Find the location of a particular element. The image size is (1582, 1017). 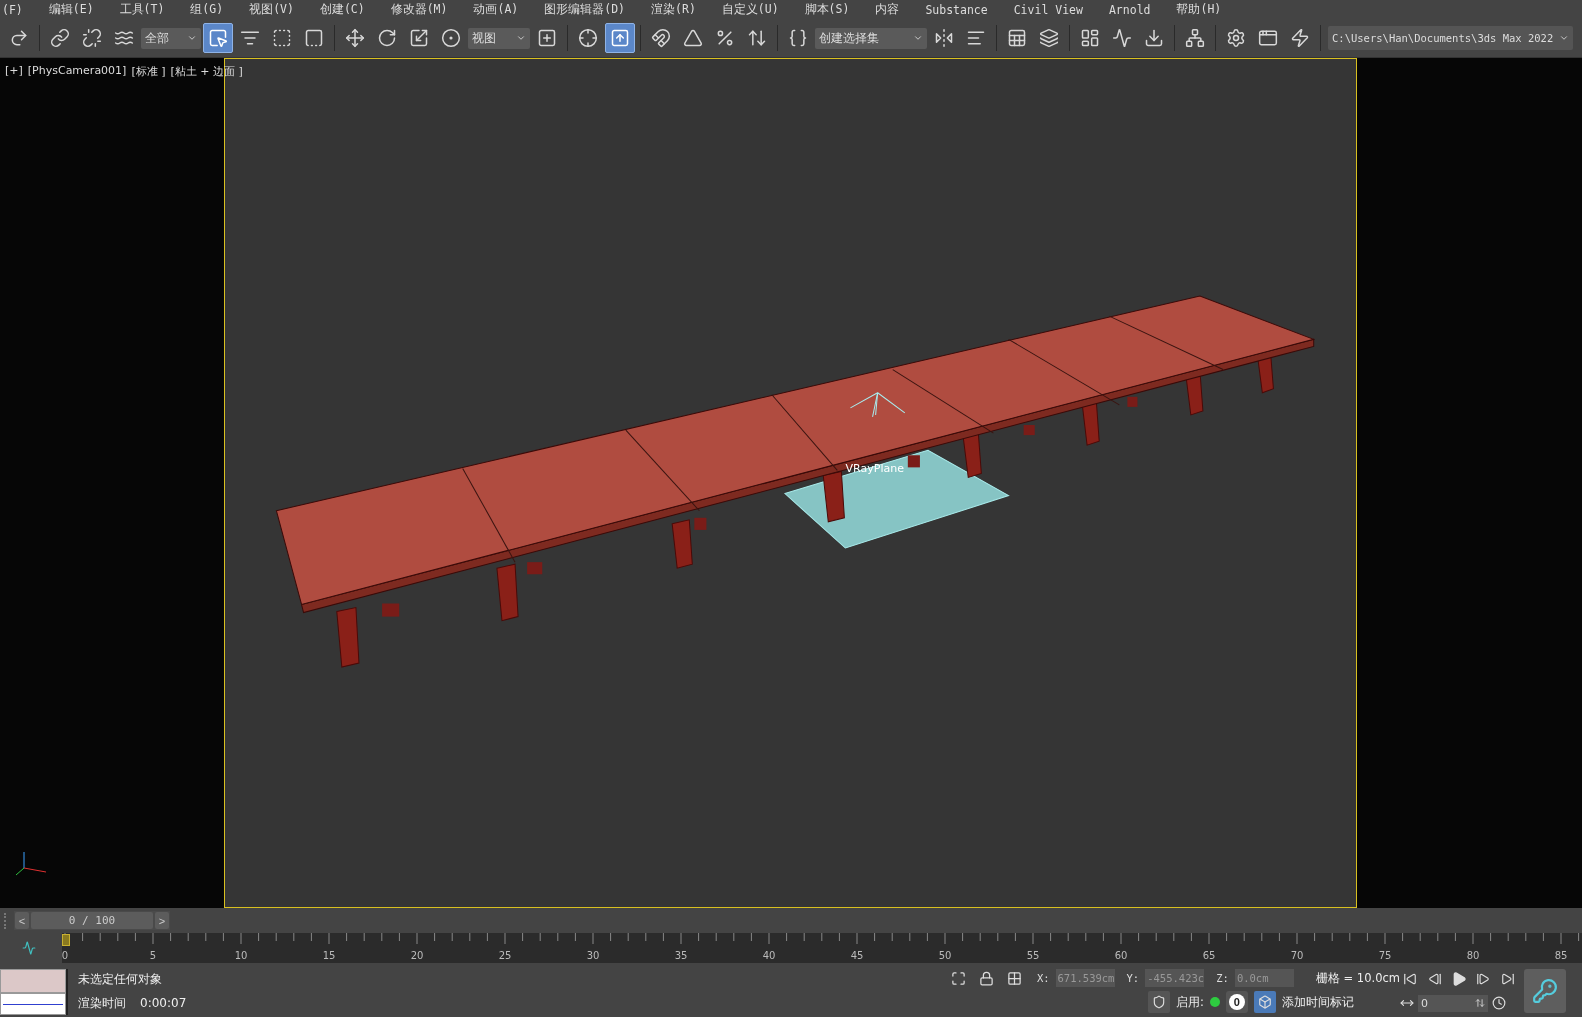

frame-number: 70 is located at coordinates (1297, 955).